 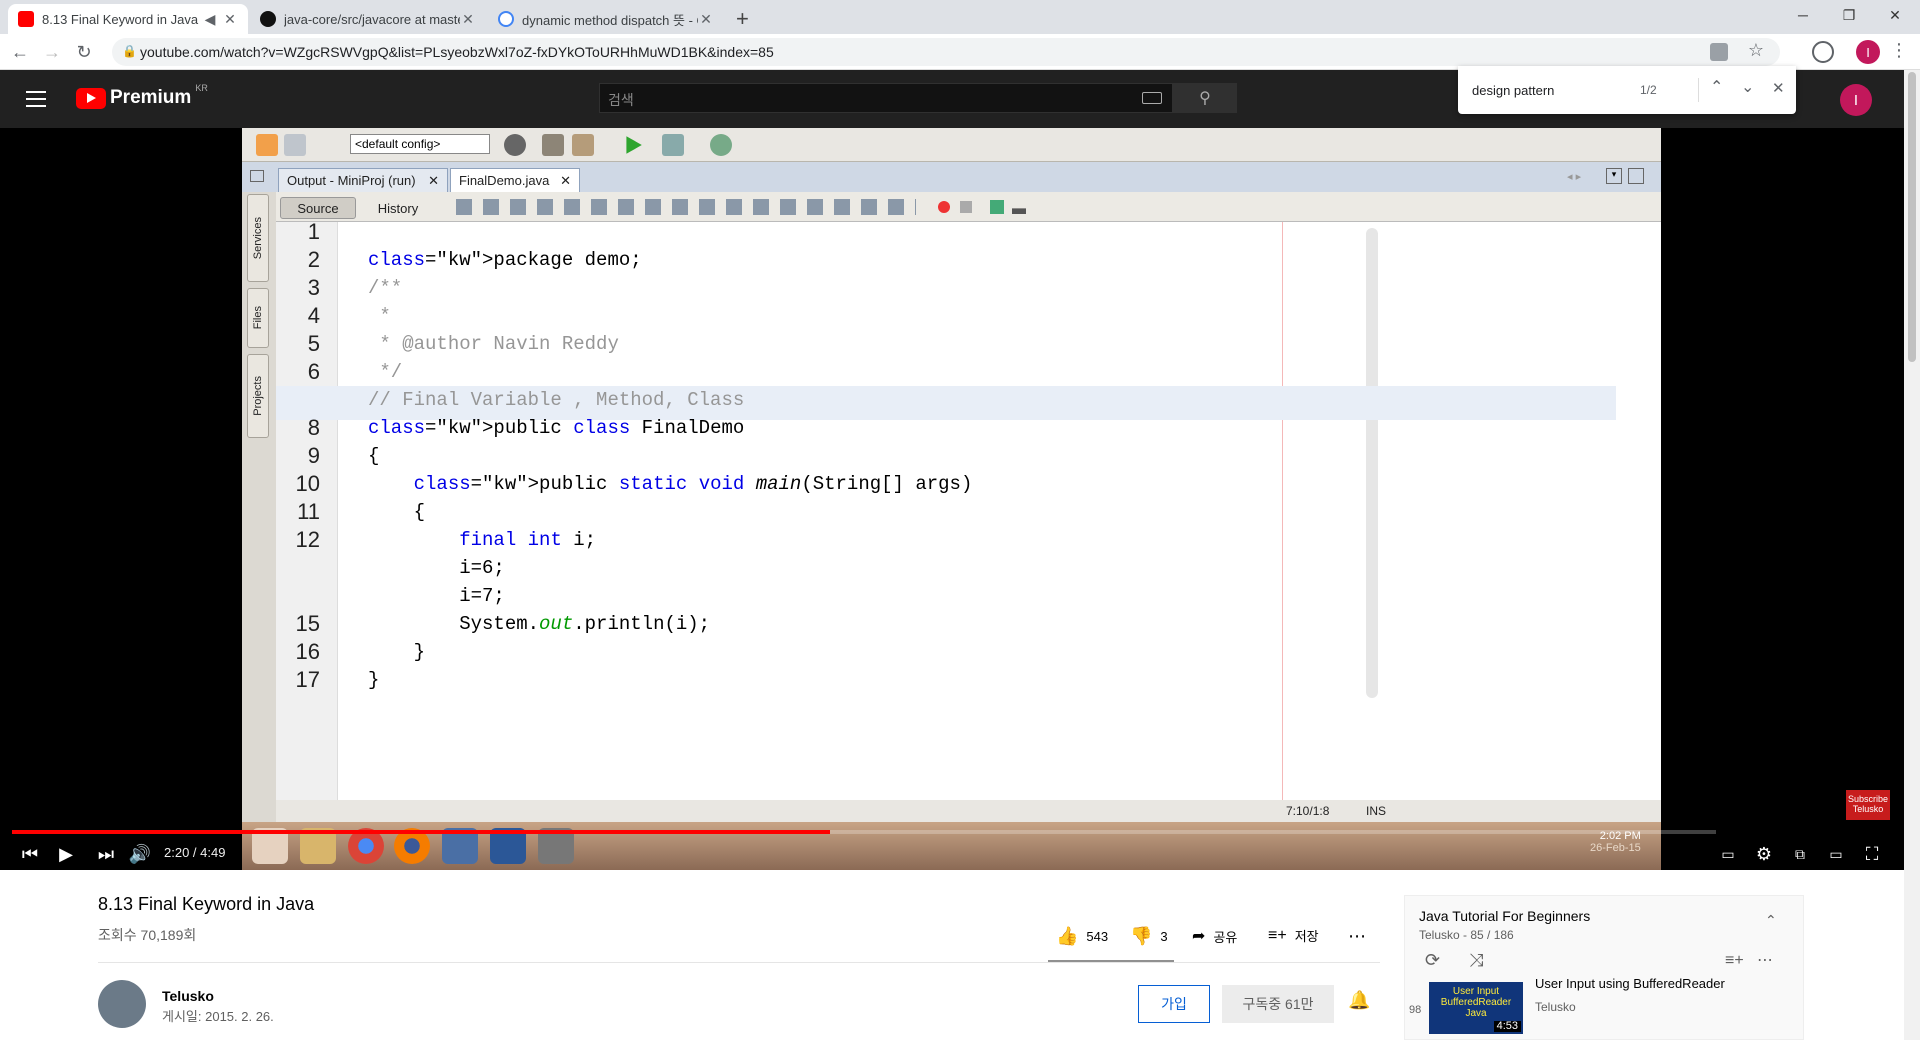 What do you see at coordinates (267, 145) in the screenshot?
I see `undo-icon` at bounding box center [267, 145].